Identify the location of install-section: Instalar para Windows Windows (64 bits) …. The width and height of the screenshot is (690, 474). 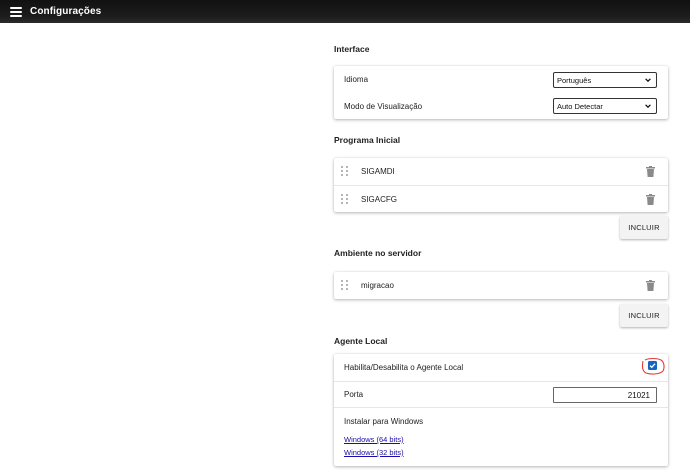
(501, 436).